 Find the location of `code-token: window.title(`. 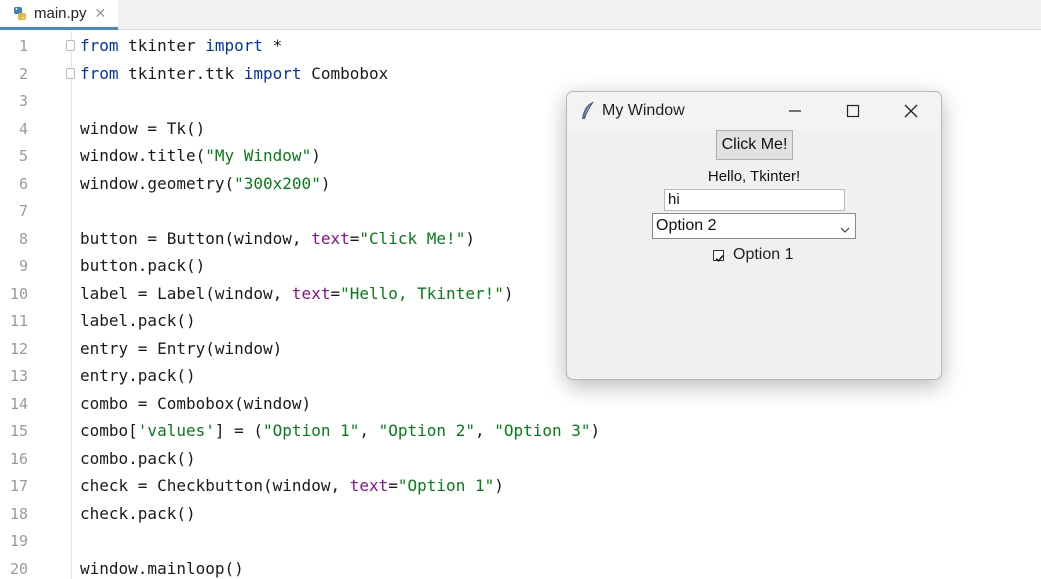

code-token: window.title( is located at coordinates (143, 155).